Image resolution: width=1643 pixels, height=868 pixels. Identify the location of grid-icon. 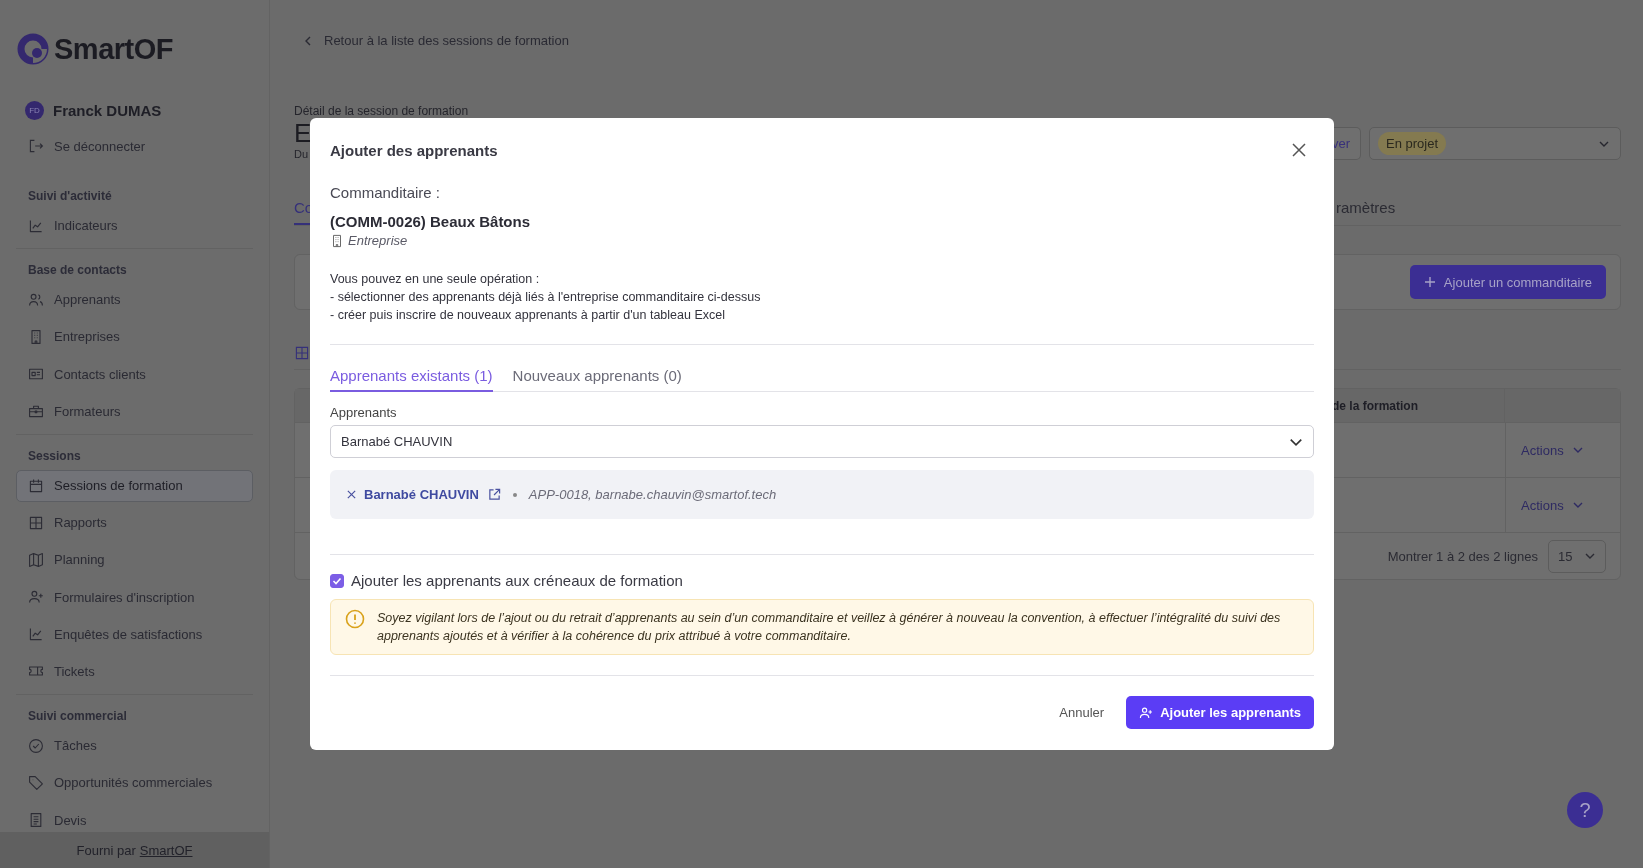
(36, 522).